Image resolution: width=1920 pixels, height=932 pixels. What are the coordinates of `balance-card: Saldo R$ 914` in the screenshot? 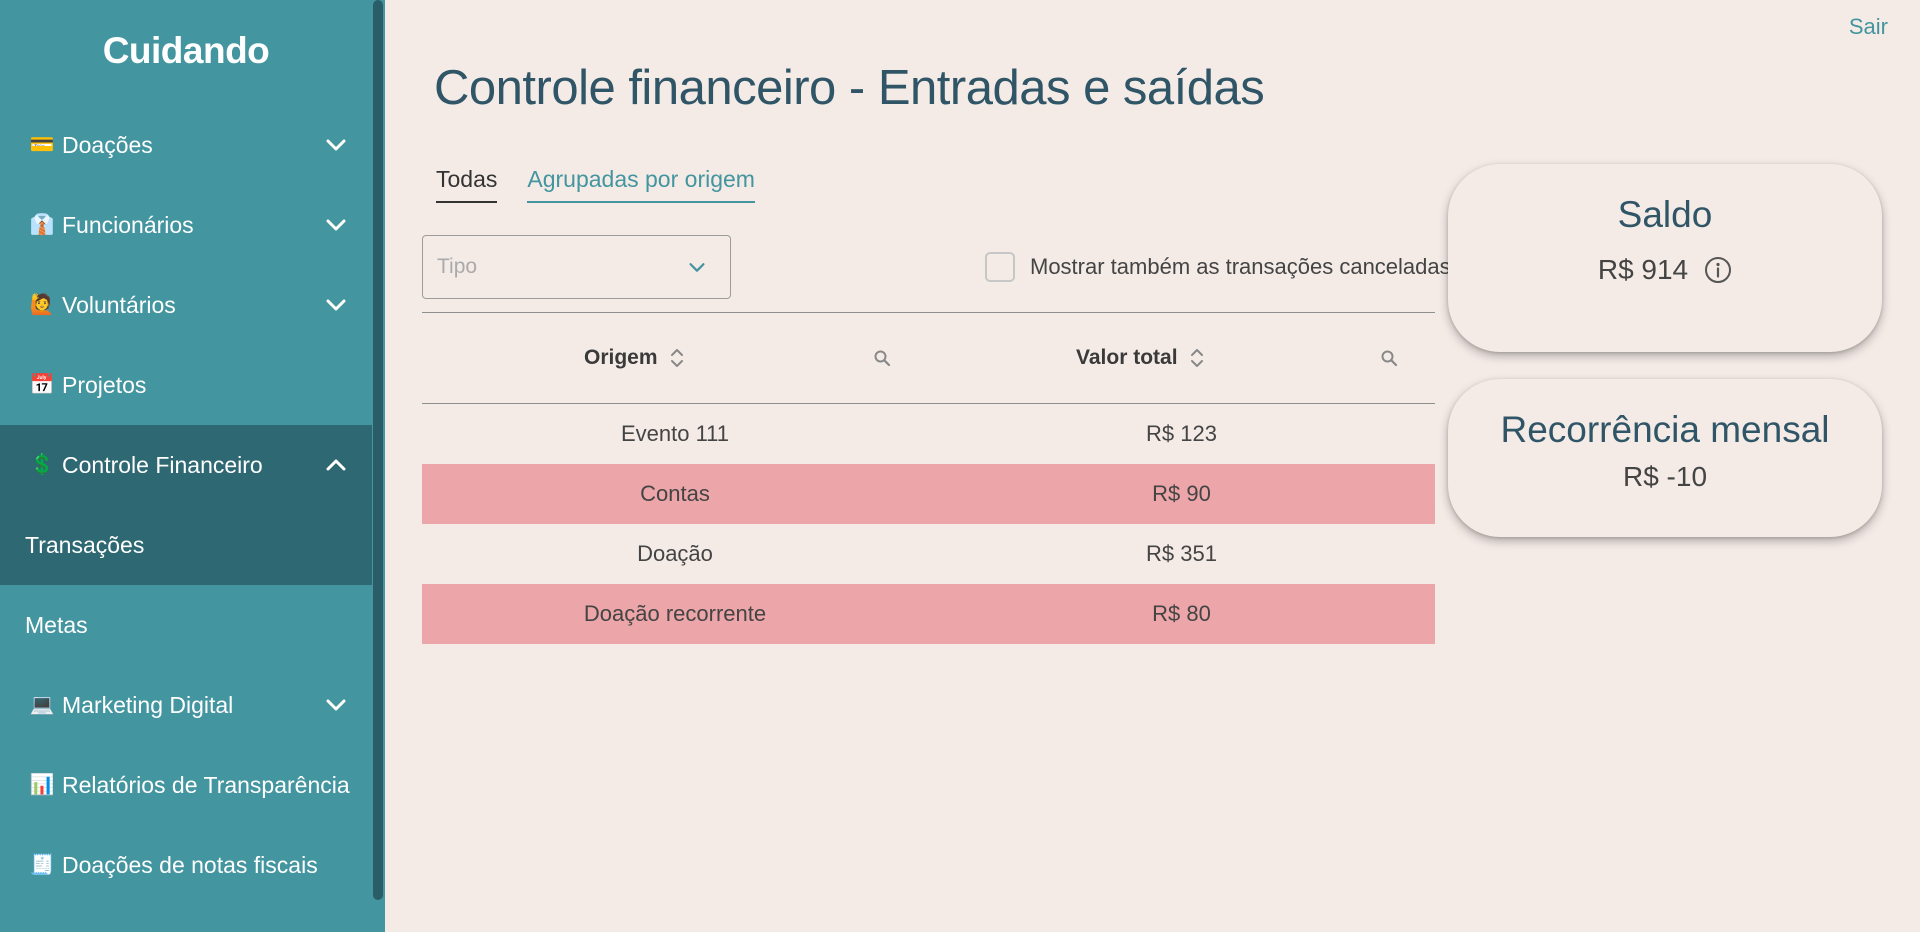 It's located at (1665, 258).